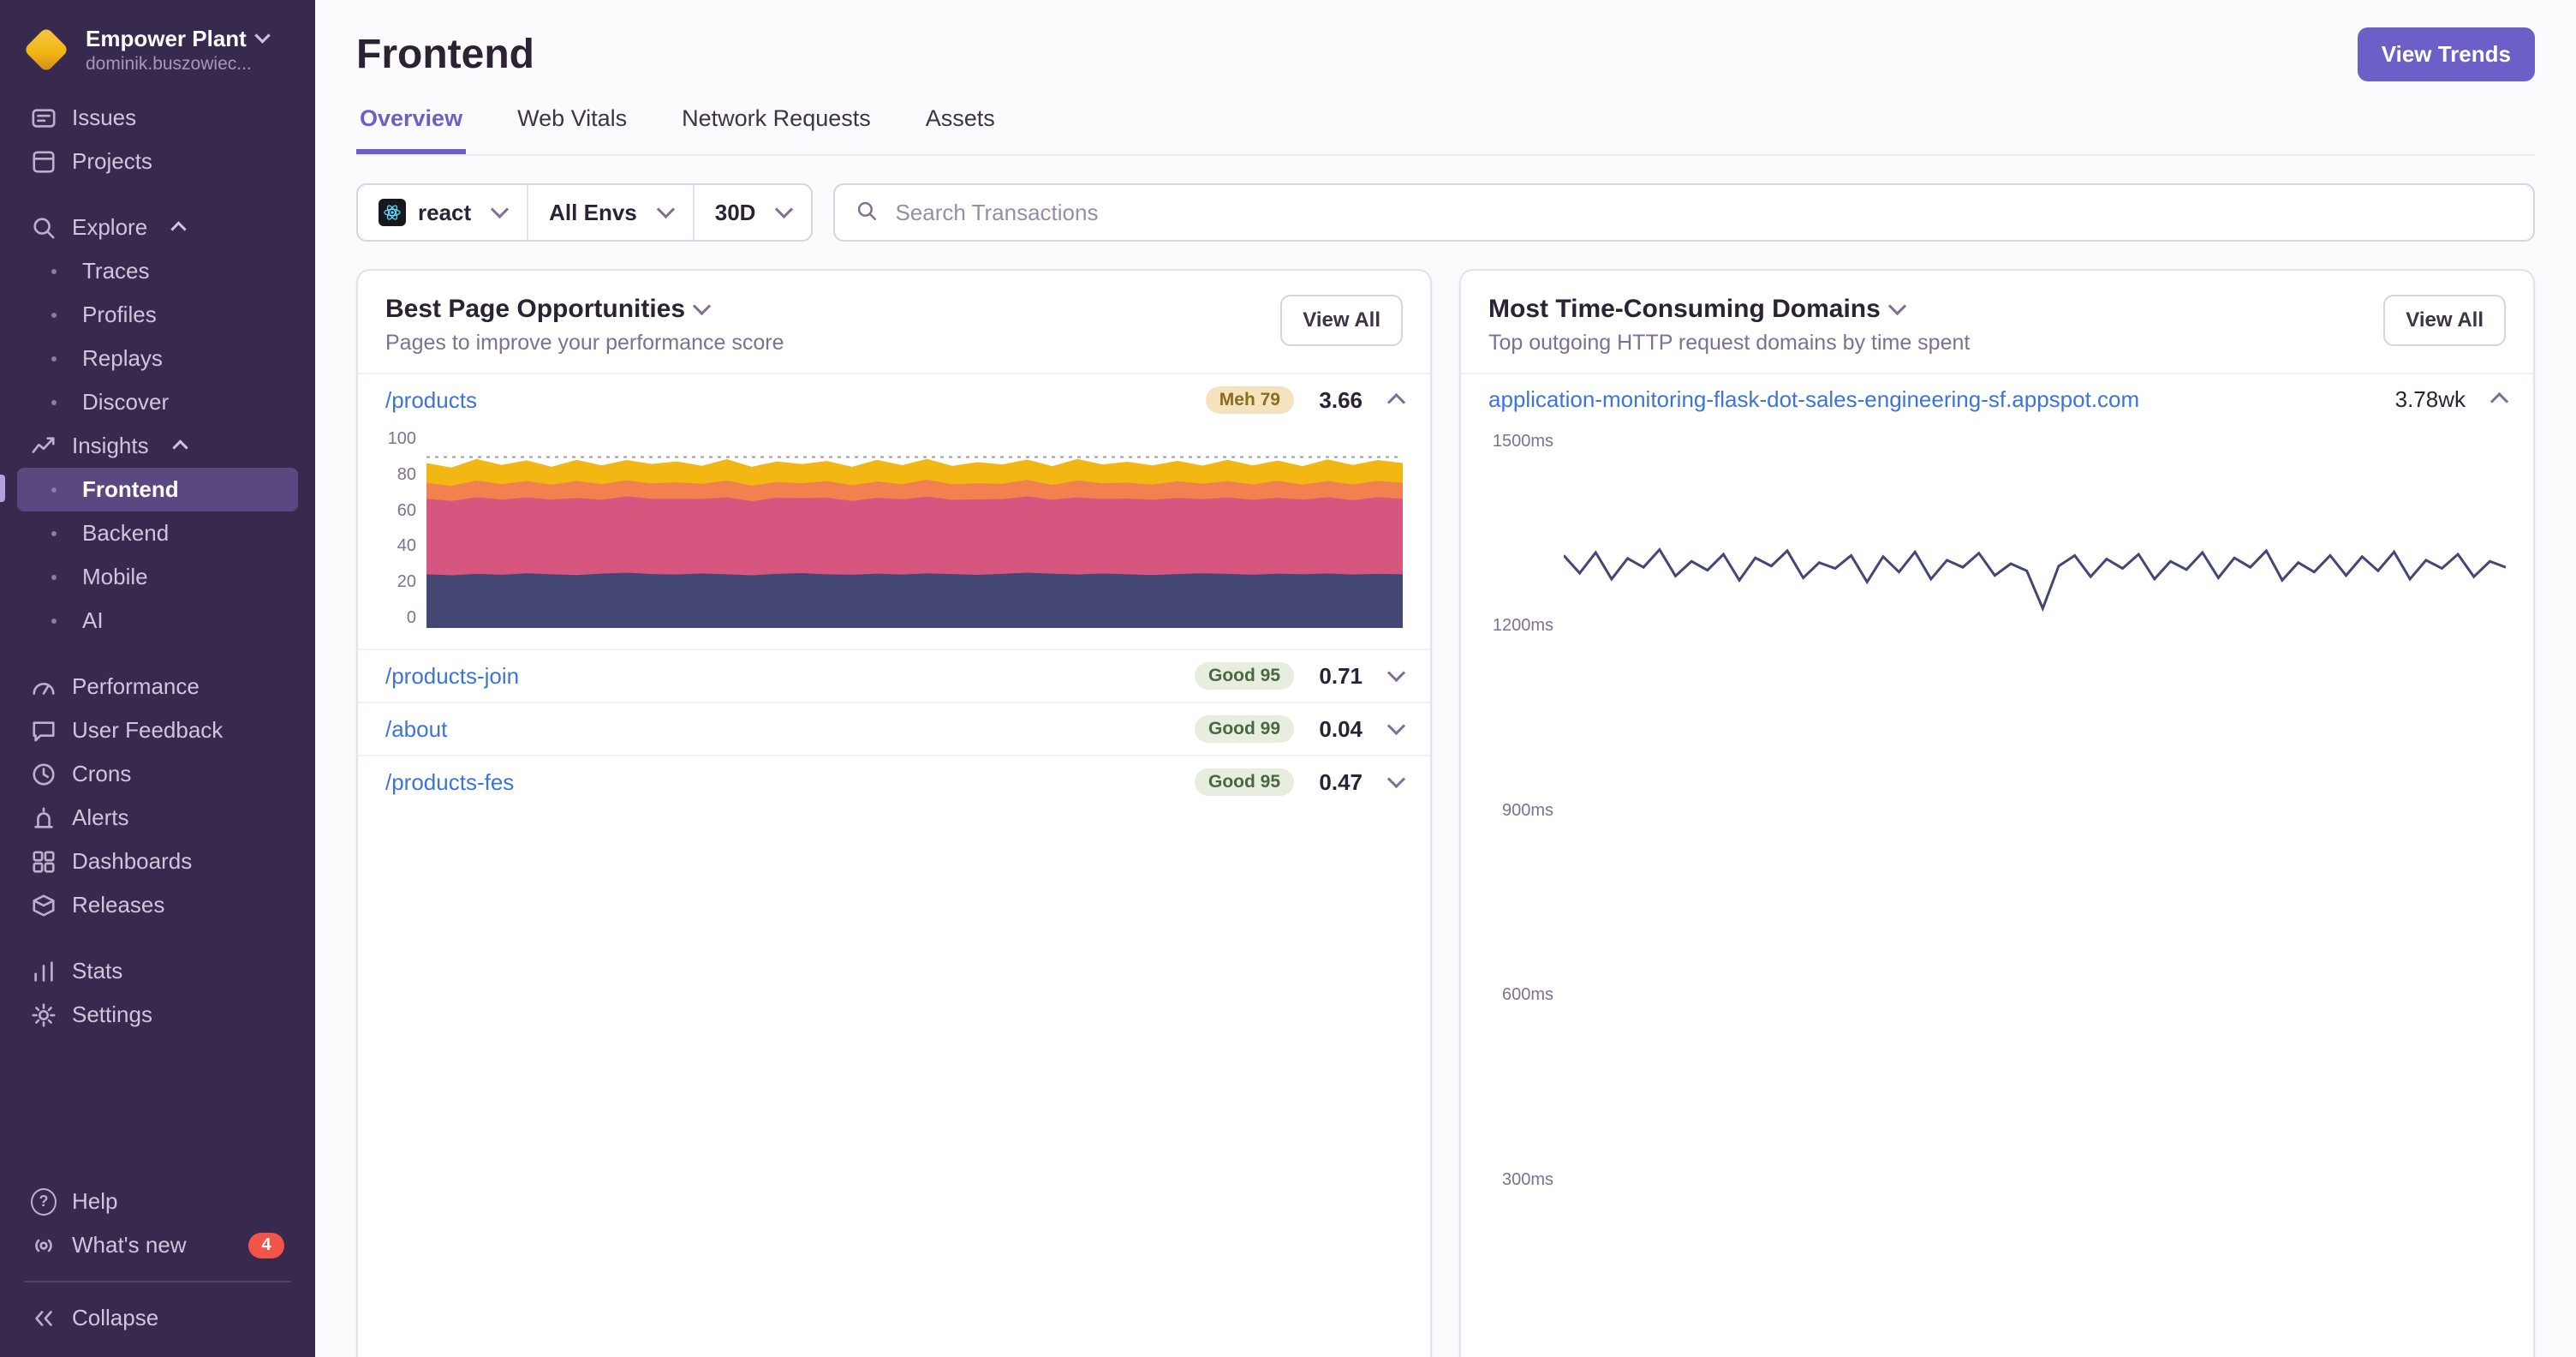  Describe the element at coordinates (157, 118) in the screenshot. I see `sidebar-item-issues: Issues` at that location.